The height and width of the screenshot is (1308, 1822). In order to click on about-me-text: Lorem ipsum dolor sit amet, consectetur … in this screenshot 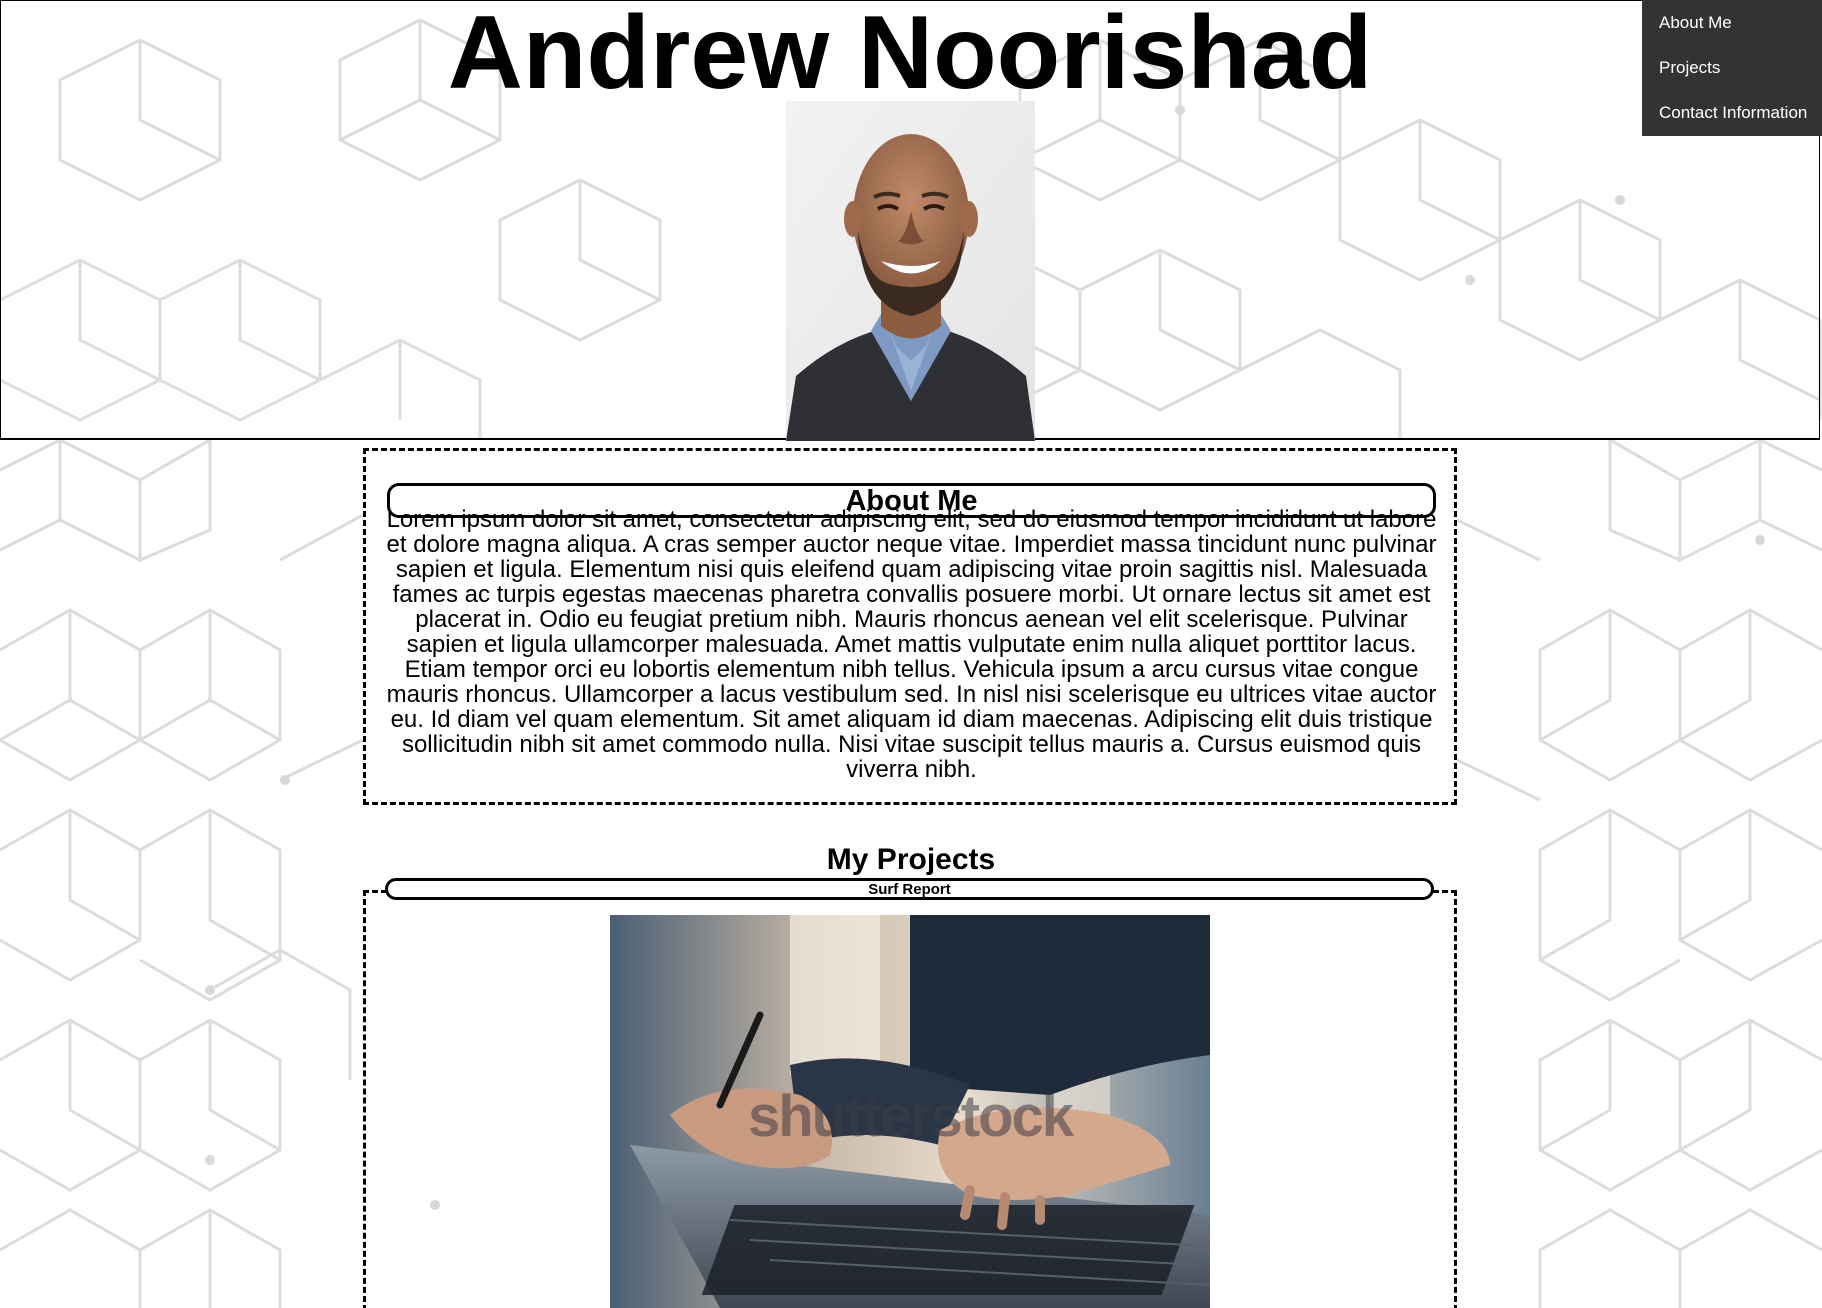, I will do `click(911, 644)`.